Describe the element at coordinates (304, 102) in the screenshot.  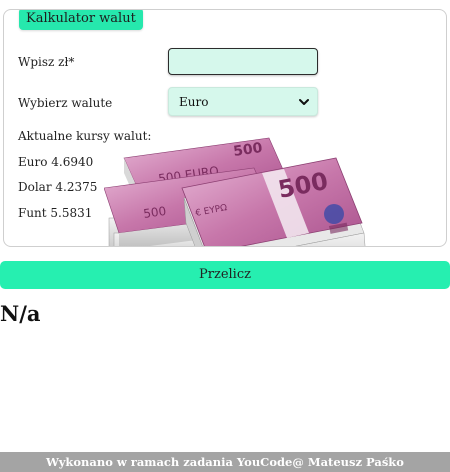
I see `chevron-down-icon` at that location.